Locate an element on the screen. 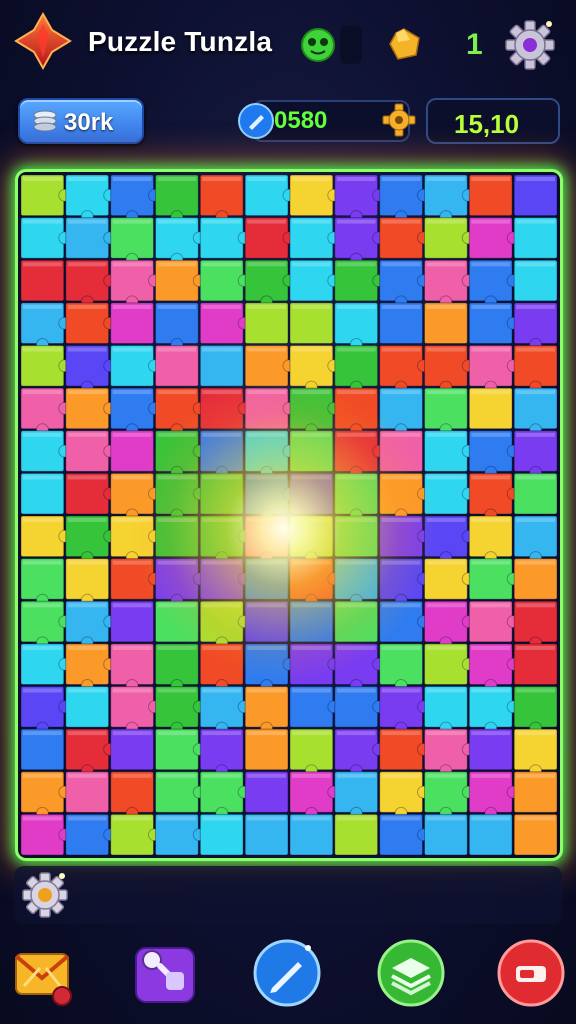 Image resolution: width=576 pixels, height=1024 pixels. gear-icon is located at coordinates (530, 45).